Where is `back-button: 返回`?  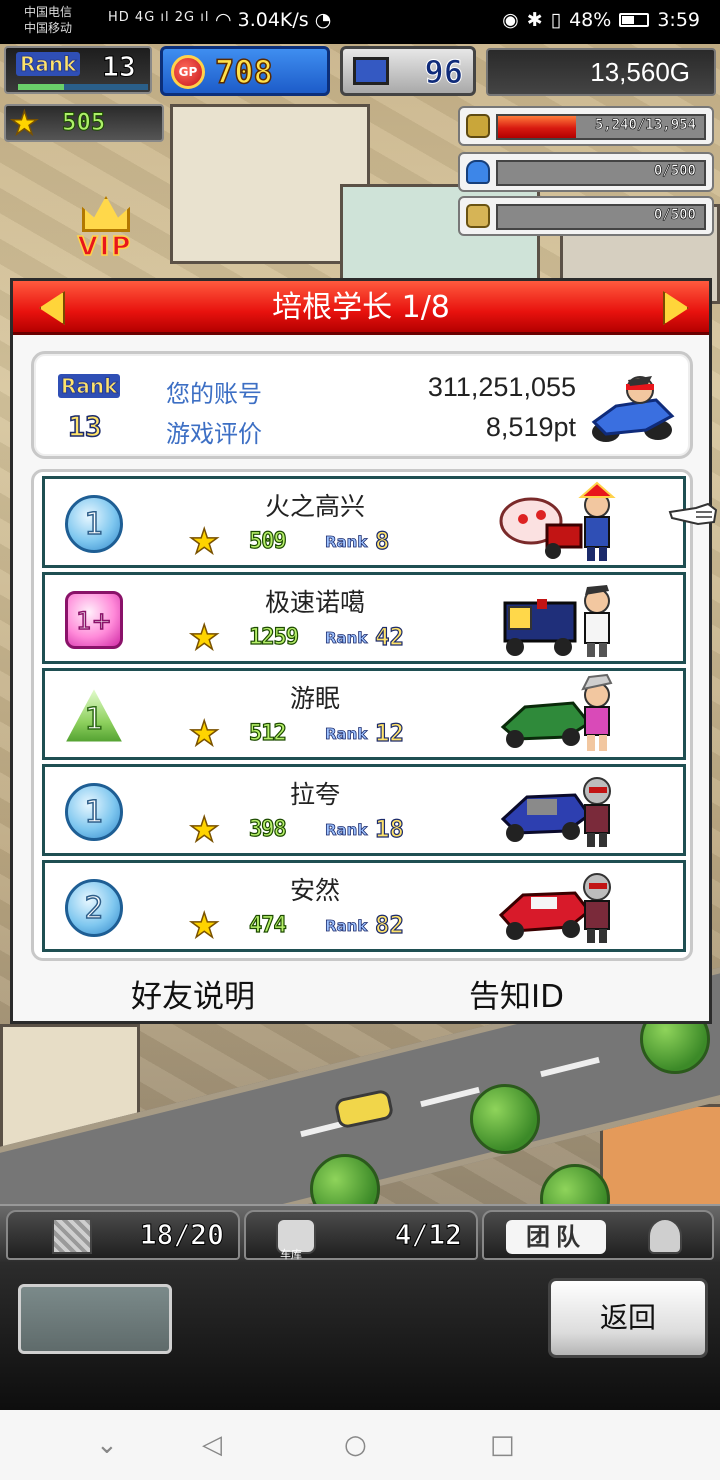
back-button: 返回 is located at coordinates (628, 1318).